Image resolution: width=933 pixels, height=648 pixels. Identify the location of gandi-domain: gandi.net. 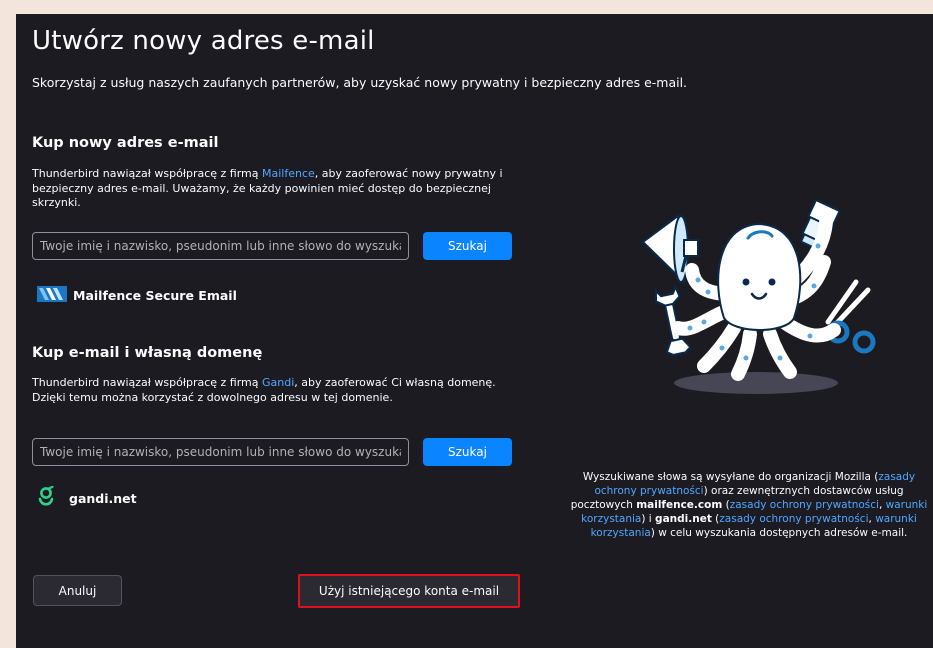
(683, 519).